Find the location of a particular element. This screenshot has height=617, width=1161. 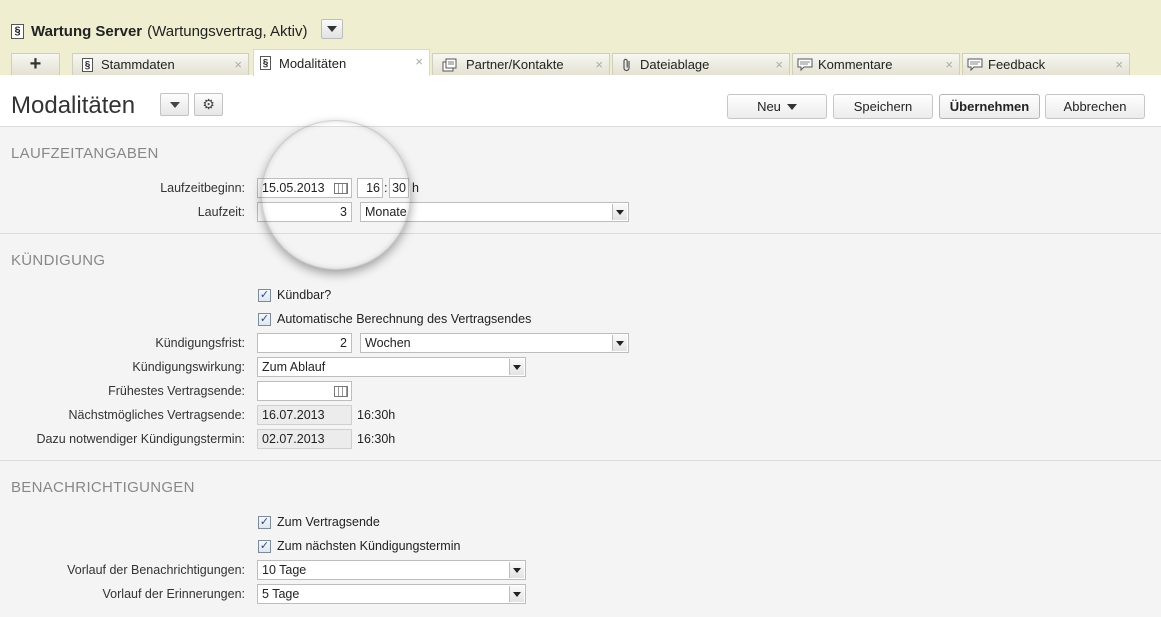

speech-bubble-icon is located at coordinates (805, 64).